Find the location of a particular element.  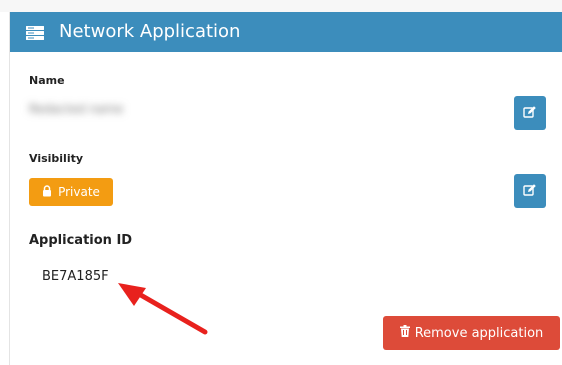

card-header: Network Application is located at coordinates (286, 32).